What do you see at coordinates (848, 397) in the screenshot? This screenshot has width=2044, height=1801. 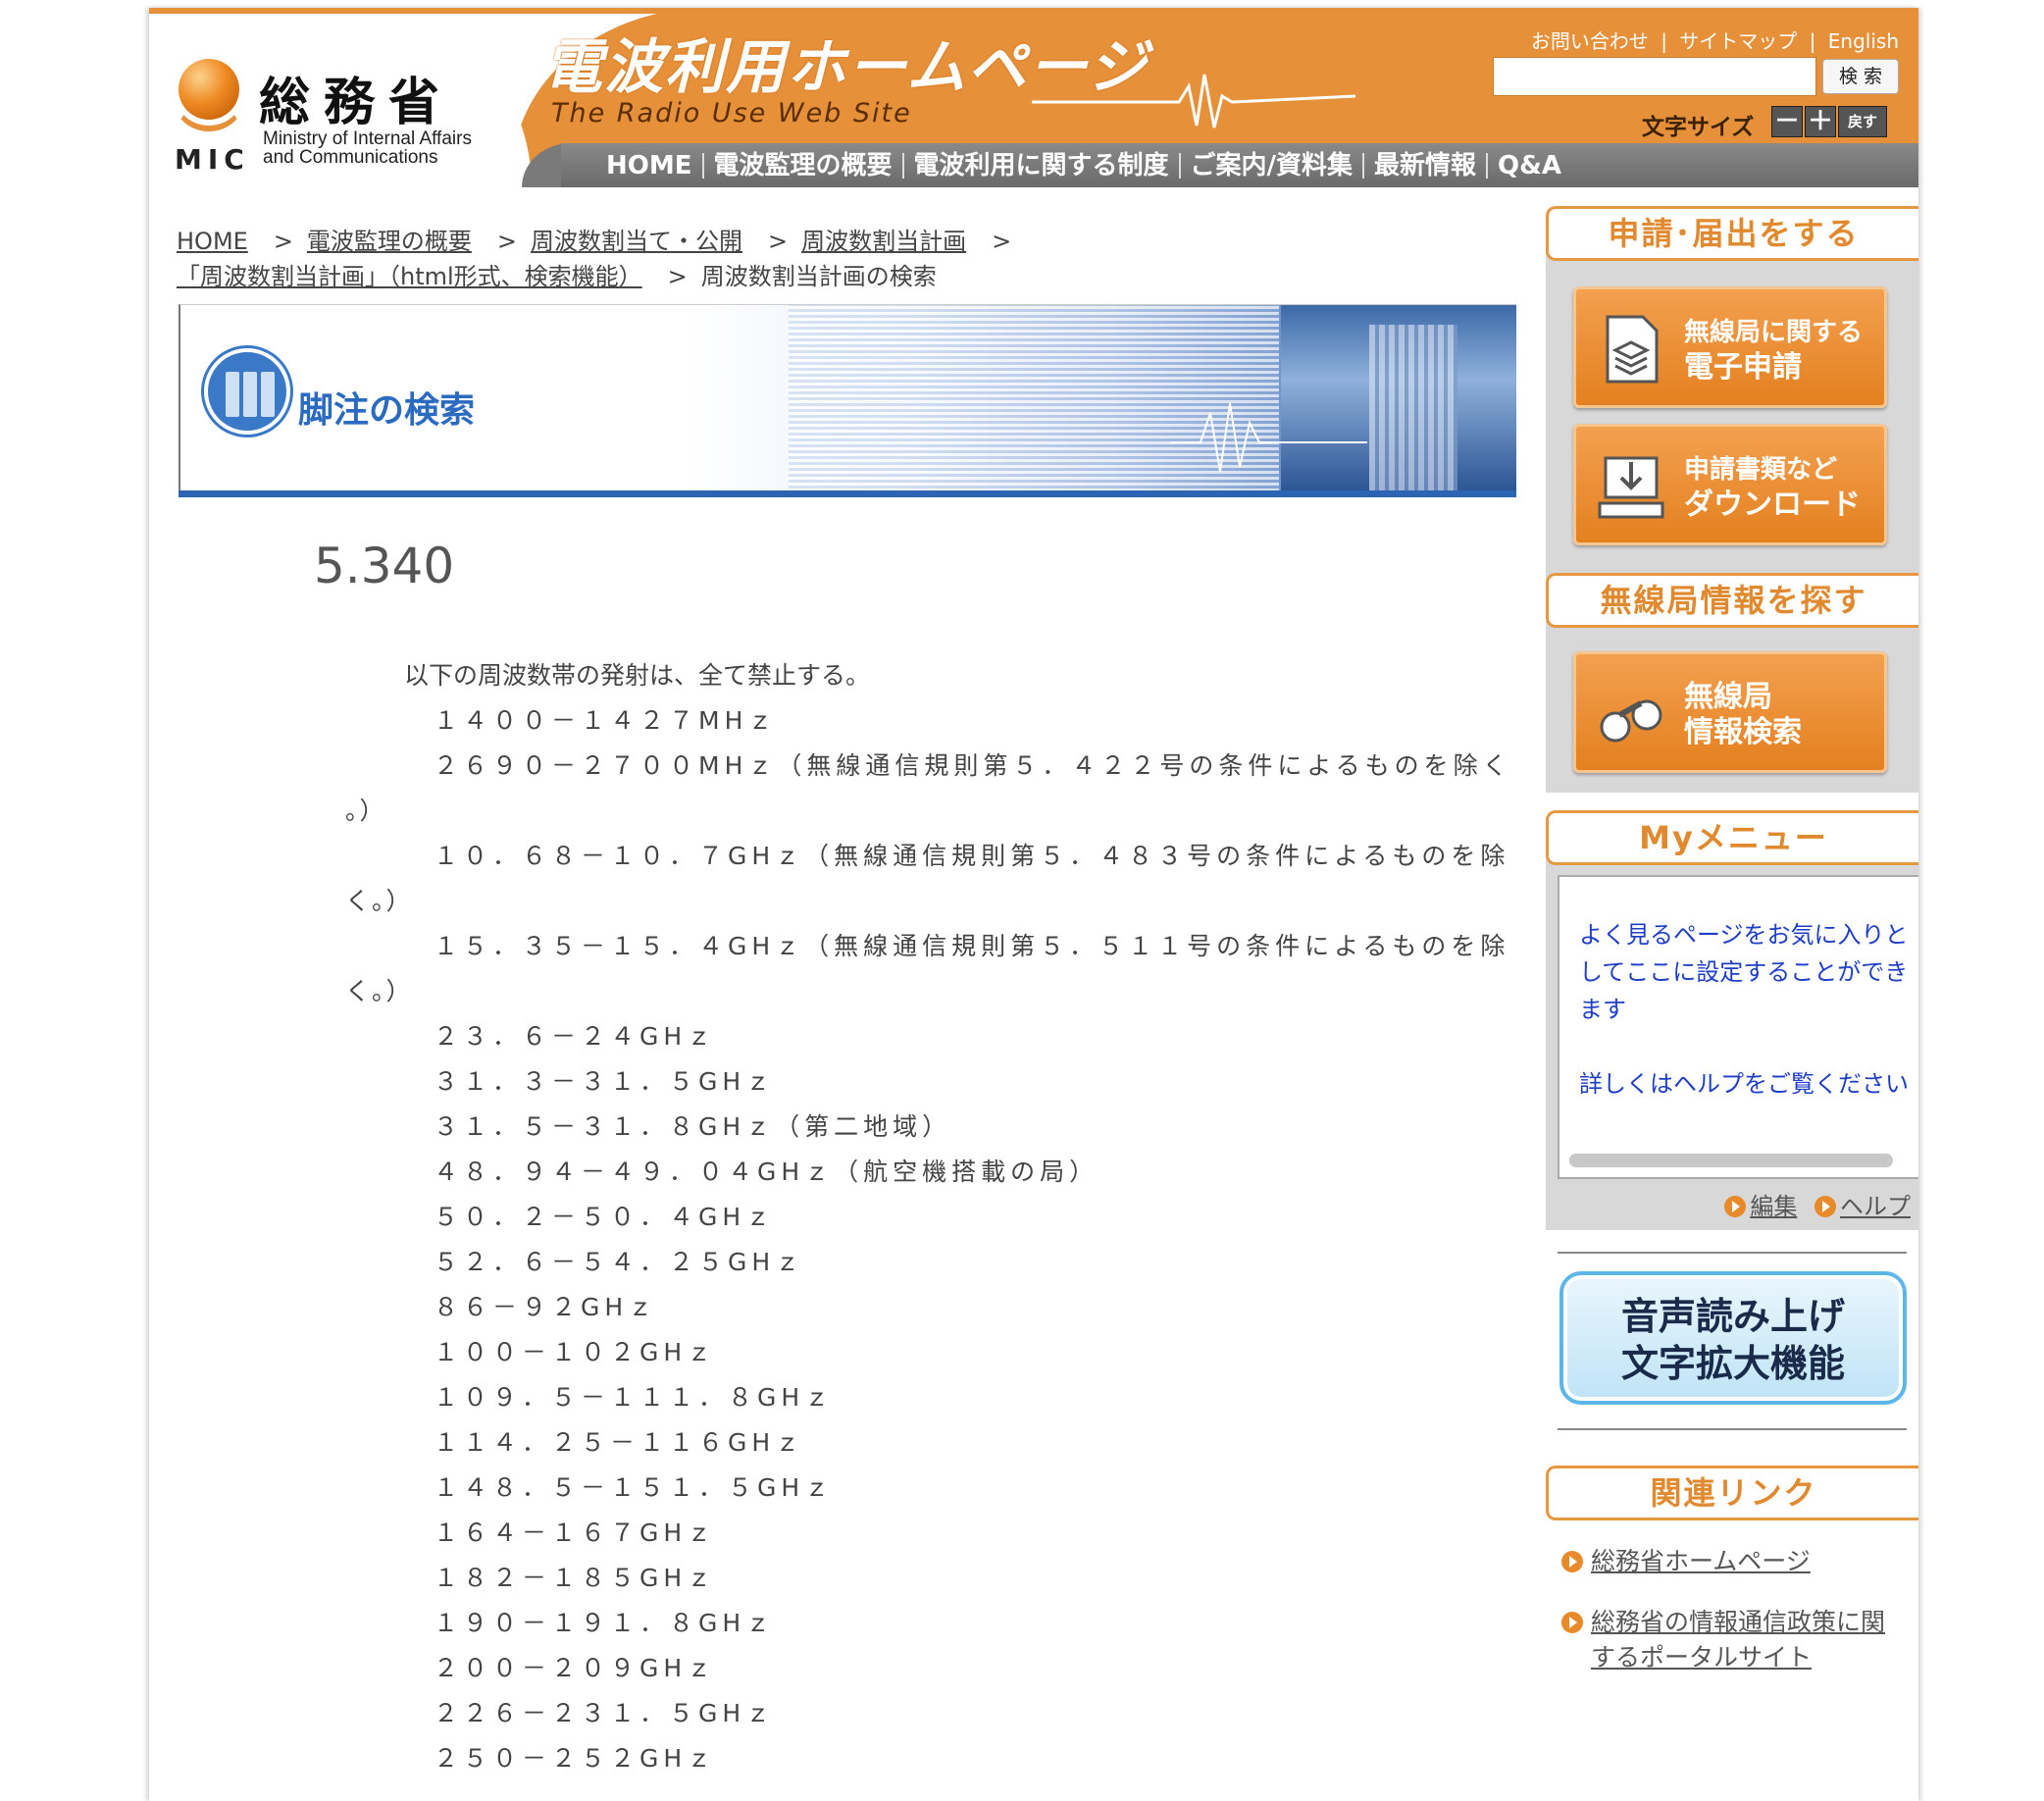 I see `page-banner: 脚注の検索` at bounding box center [848, 397].